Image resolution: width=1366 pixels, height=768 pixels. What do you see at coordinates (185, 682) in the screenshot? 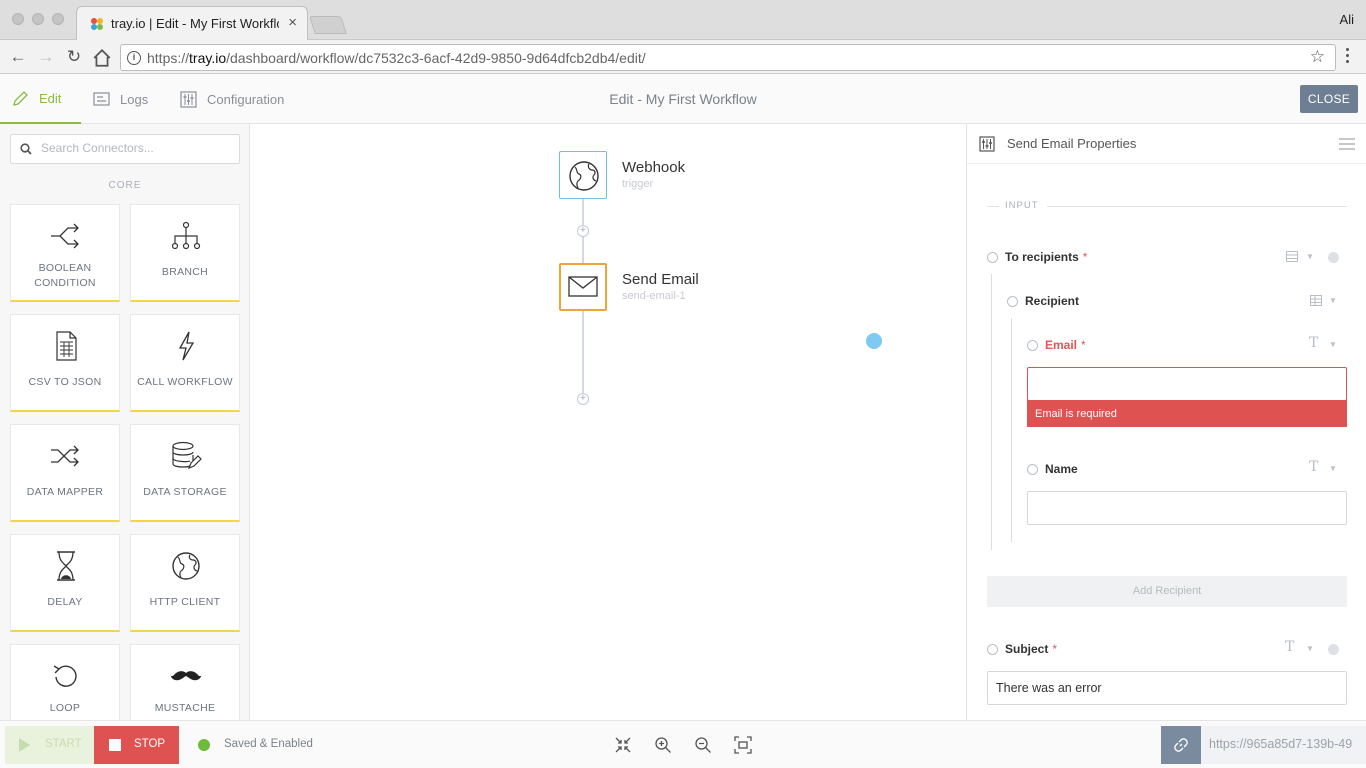
I see `connector-mustache: MUSTACHE` at bounding box center [185, 682].